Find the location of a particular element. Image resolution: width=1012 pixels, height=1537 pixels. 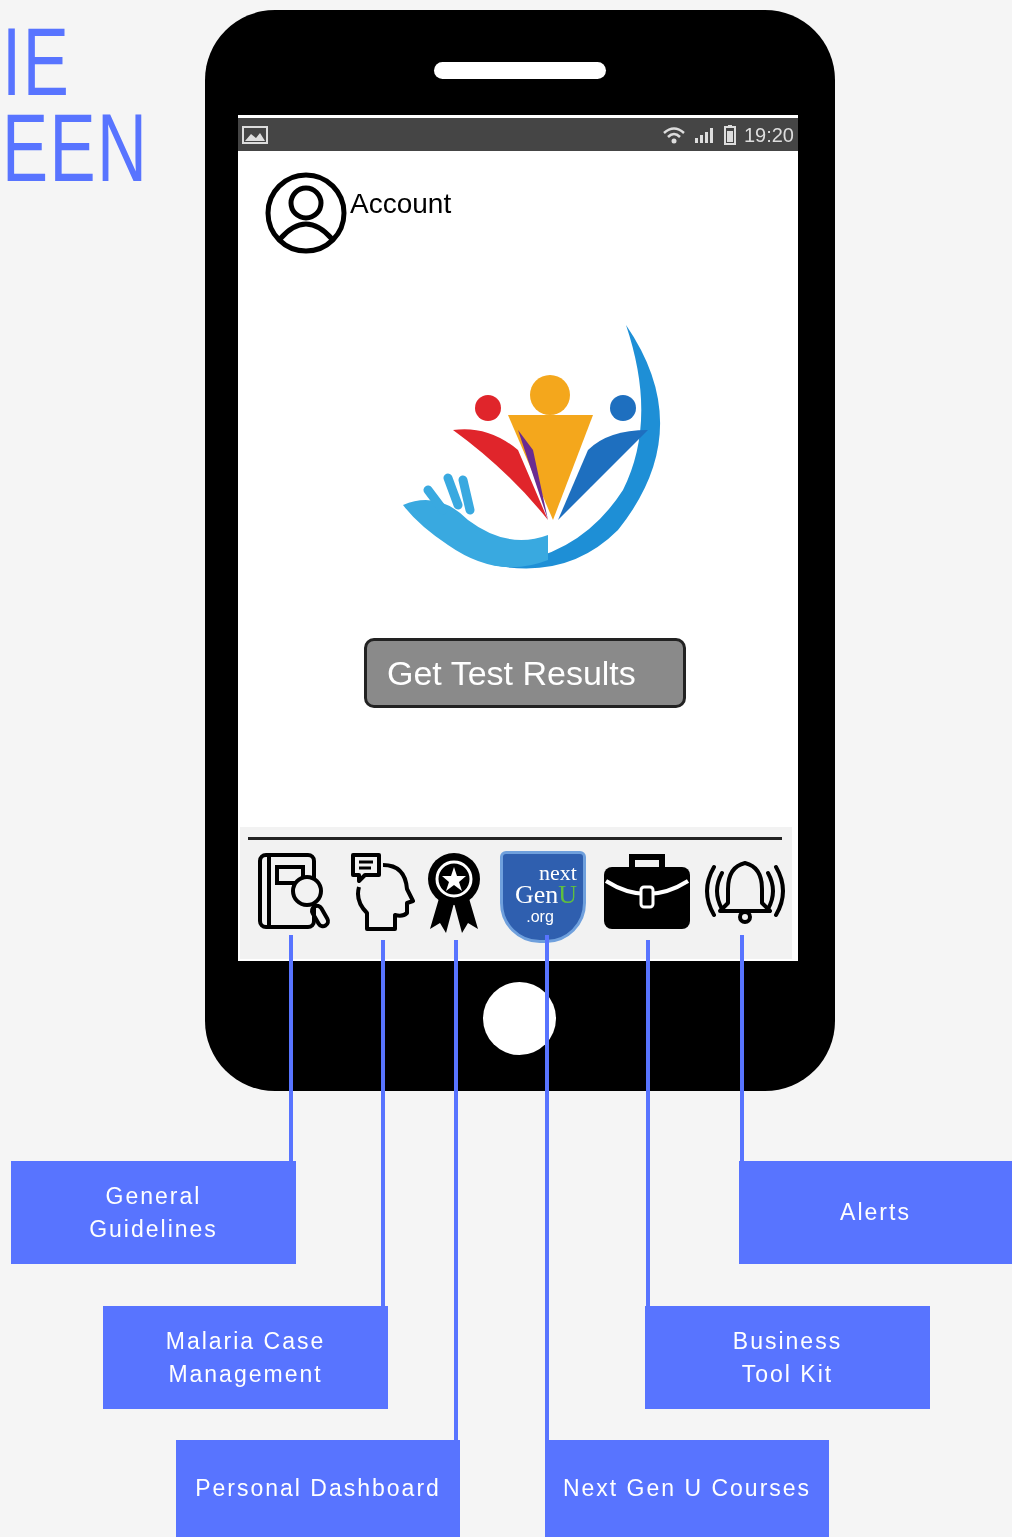

callout-label: General Guidelines is located at coordinates (153, 1212).